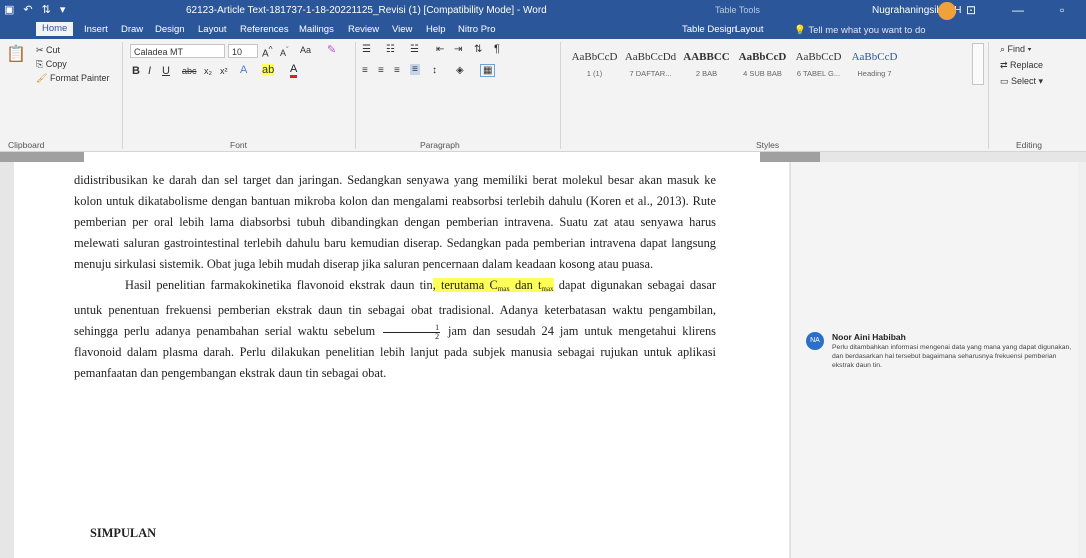 This screenshot has height=558, width=1086. I want to click on shrink-font-icon: Aˇ, so click(284, 51).